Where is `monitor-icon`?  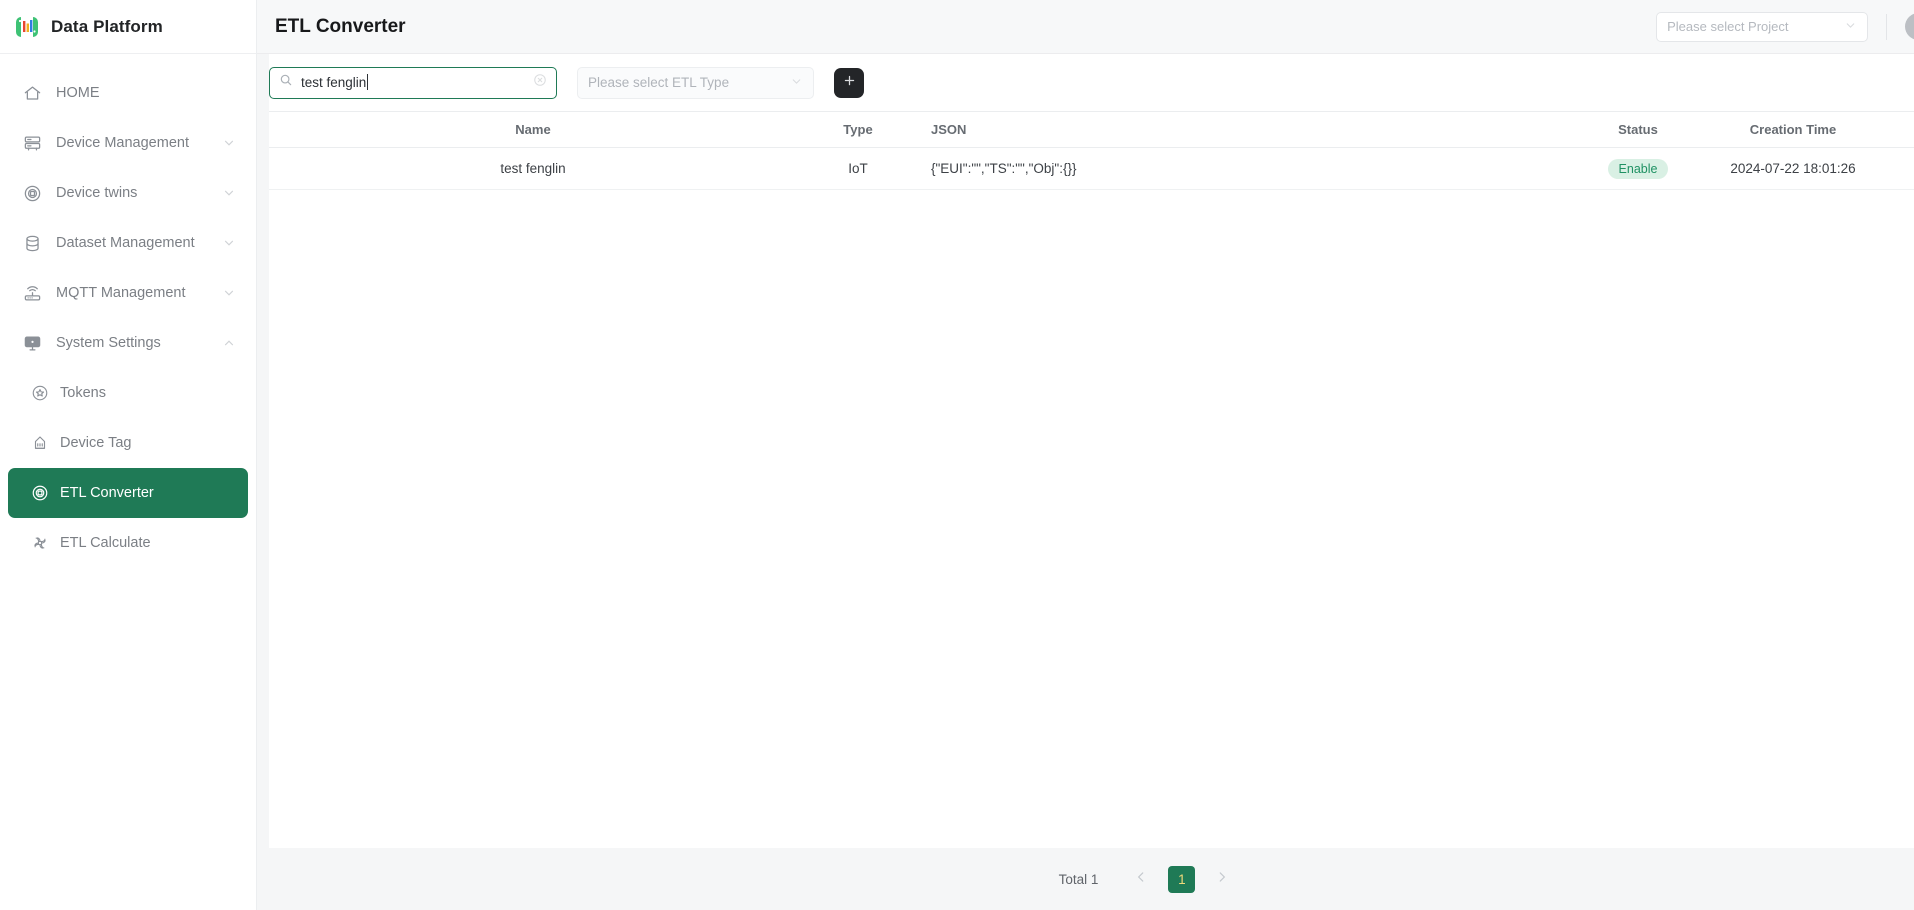 monitor-icon is located at coordinates (32, 343).